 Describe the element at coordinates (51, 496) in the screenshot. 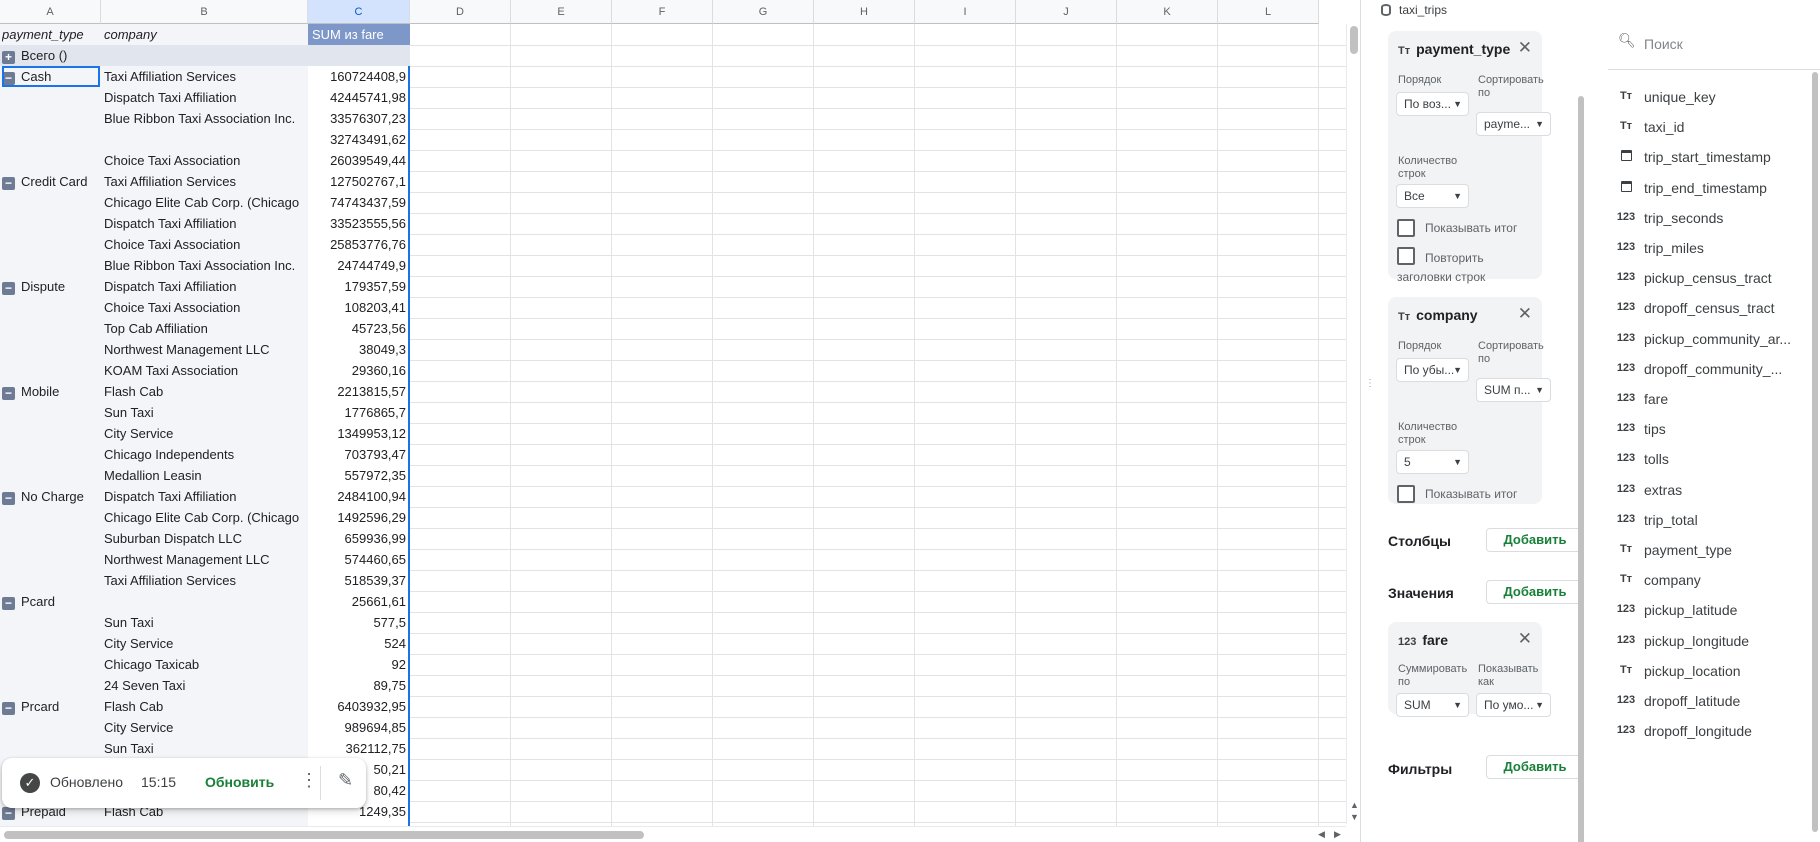

I see `payment-type-cell: − No Charge` at that location.